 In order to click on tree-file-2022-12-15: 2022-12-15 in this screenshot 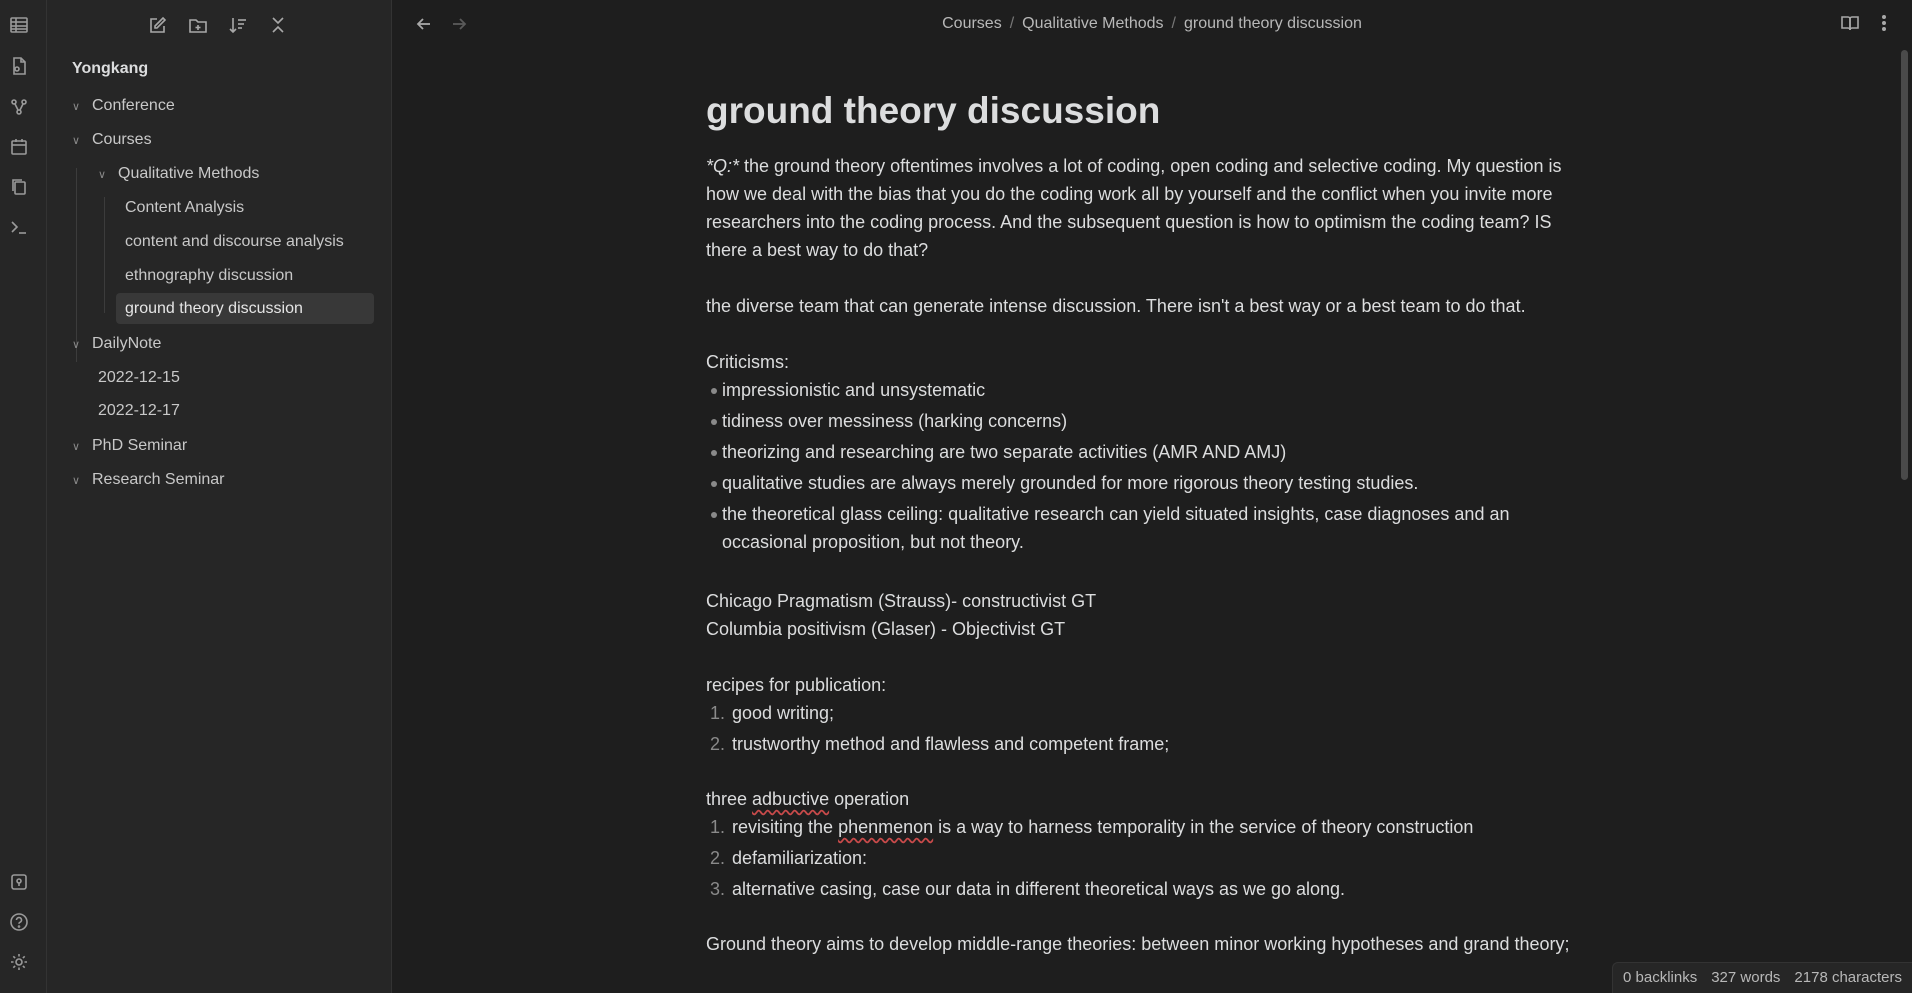, I will do `click(139, 377)`.